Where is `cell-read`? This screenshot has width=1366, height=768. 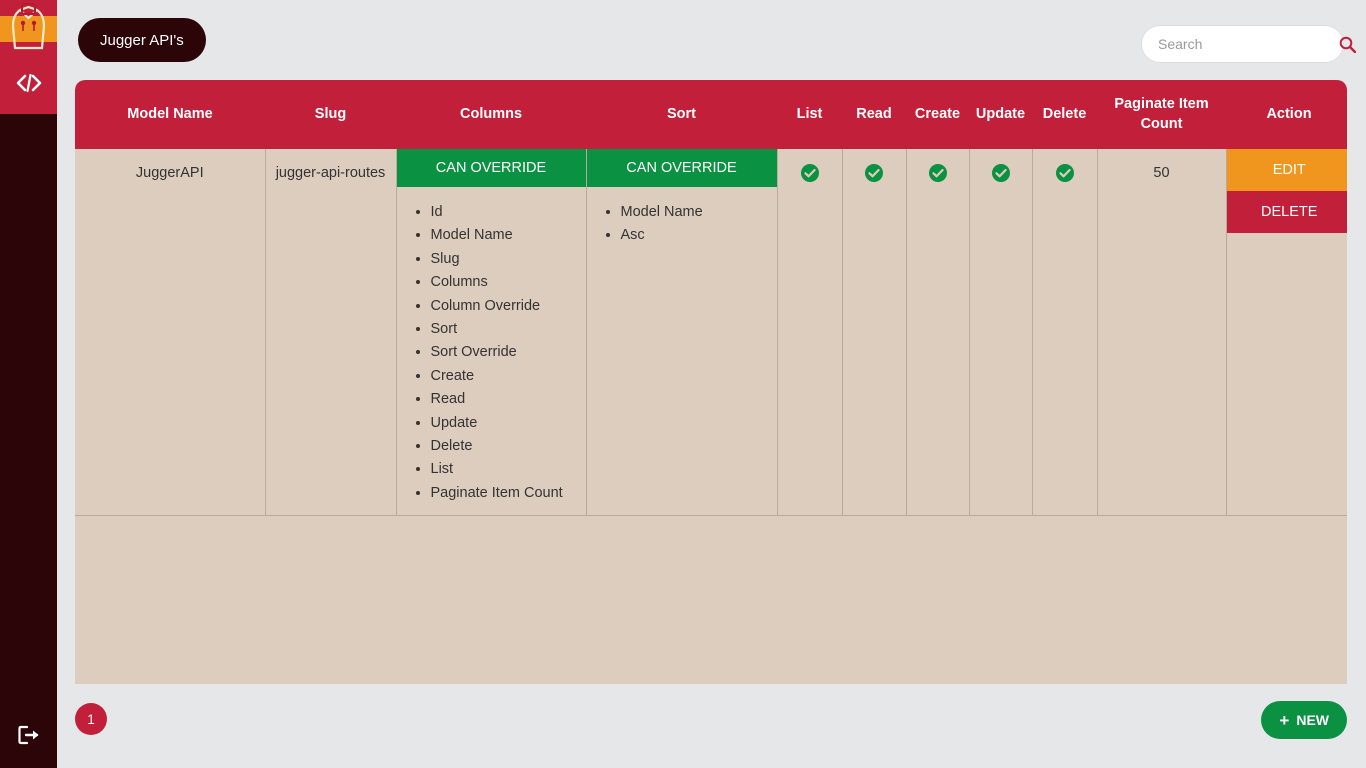
cell-read is located at coordinates (874, 333).